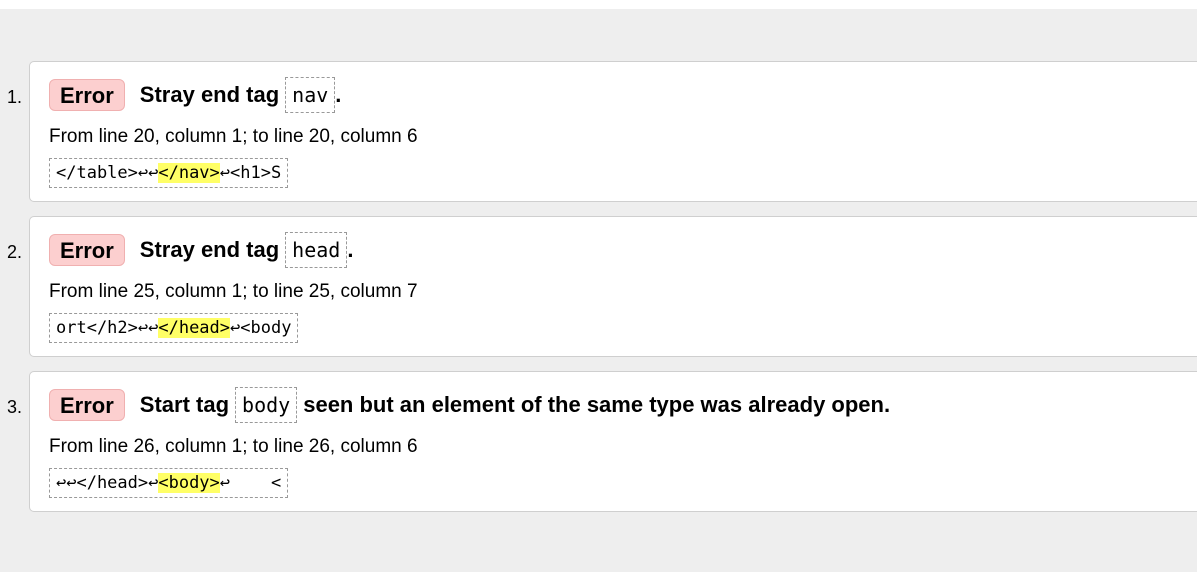 The width and height of the screenshot is (1197, 579). Describe the element at coordinates (310, 95) in the screenshot. I see `tag-name: nav` at that location.